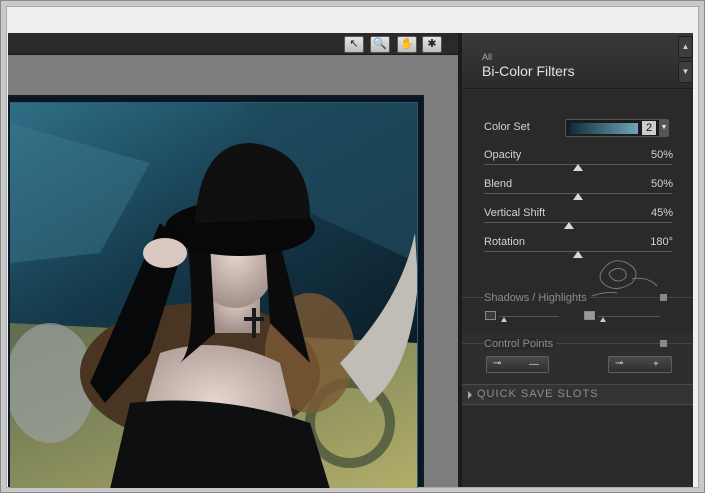 This screenshot has width=705, height=493. Describe the element at coordinates (578, 196) in the screenshot. I see `blend-slider-thumb` at that location.